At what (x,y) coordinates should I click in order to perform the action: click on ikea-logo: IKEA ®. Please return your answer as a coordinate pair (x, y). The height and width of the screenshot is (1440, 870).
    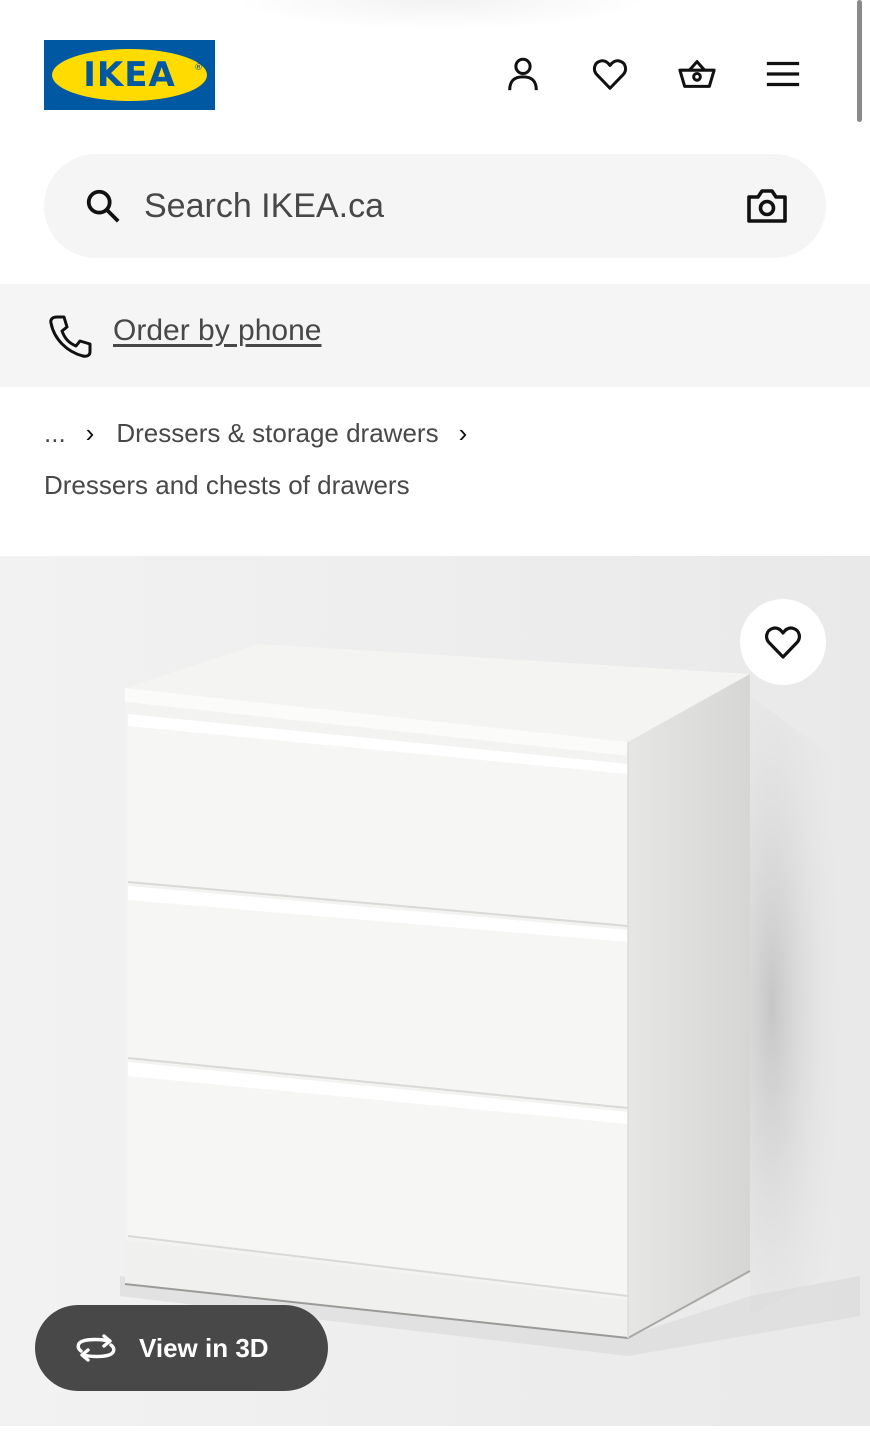
    Looking at the image, I should click on (129, 75).